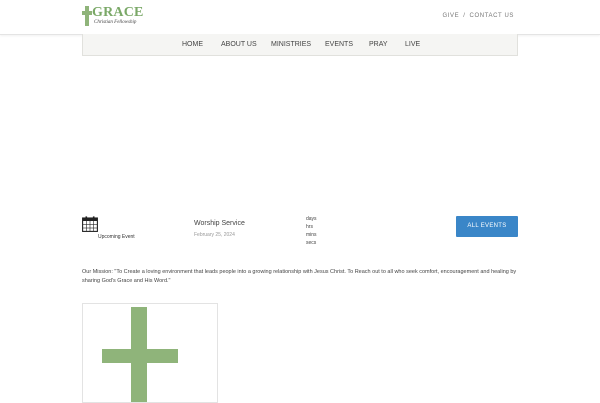  What do you see at coordinates (412, 44) in the screenshot?
I see `nav-live: LIVE` at bounding box center [412, 44].